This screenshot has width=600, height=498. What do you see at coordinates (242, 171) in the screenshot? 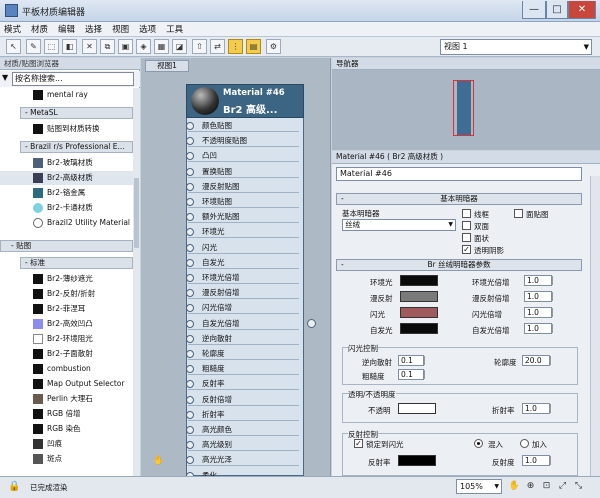
I see `node-slot: 置换贴图` at bounding box center [242, 171].